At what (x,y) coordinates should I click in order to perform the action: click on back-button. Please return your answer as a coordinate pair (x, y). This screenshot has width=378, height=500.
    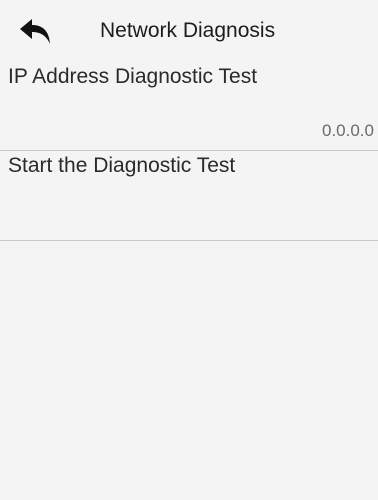
    Looking at the image, I should click on (38, 33).